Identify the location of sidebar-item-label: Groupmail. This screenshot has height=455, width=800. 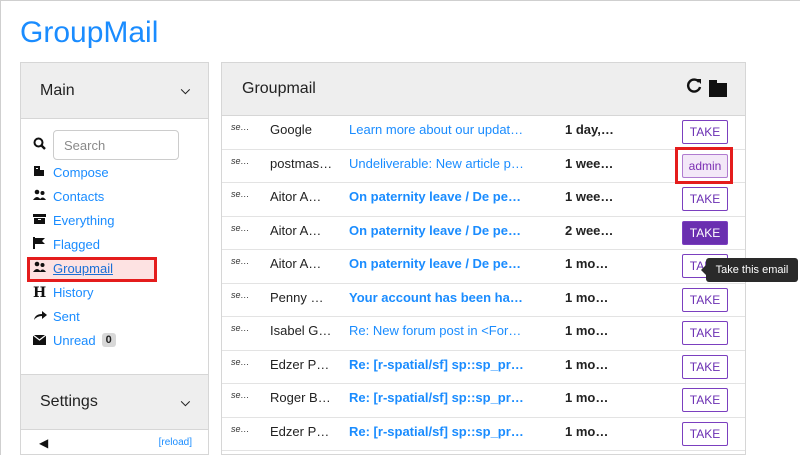
(83, 268).